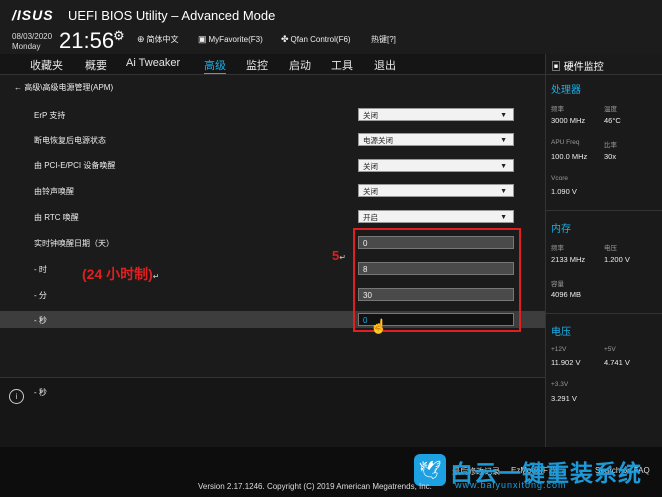  Describe the element at coordinates (610, 145) in the screenshot. I see `cpu-ratio-label: 比率` at that location.